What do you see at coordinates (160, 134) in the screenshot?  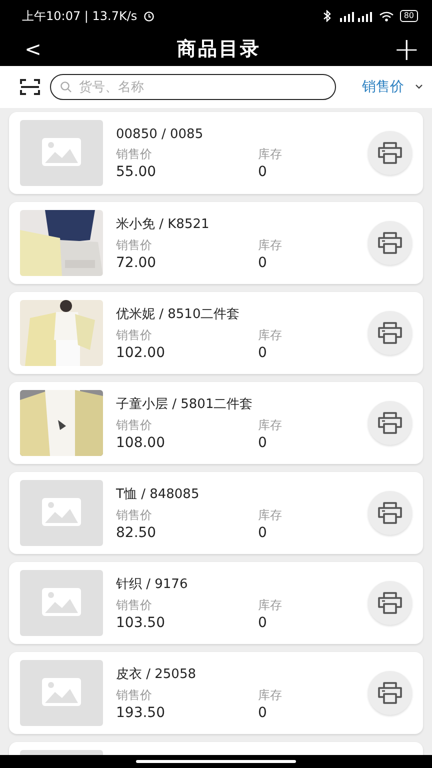 I see `product-name: 00850 / 0085` at bounding box center [160, 134].